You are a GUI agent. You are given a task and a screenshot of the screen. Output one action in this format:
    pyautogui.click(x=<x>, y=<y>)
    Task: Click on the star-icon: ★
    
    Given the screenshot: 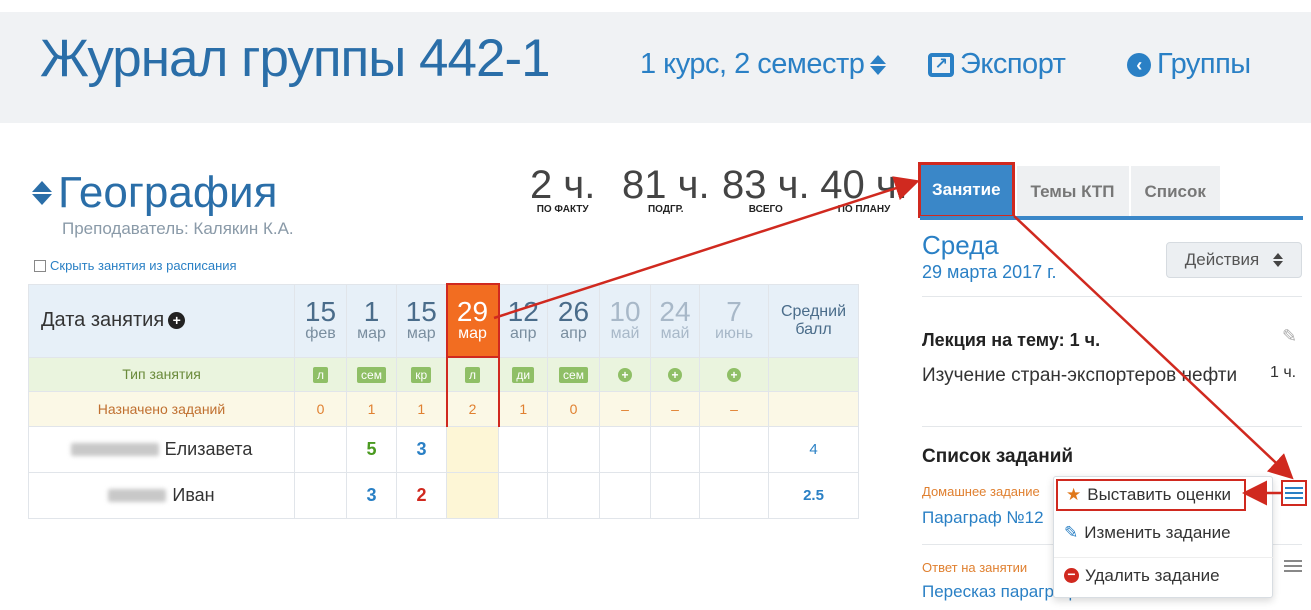 What is the action you would take?
    pyautogui.click(x=1074, y=494)
    